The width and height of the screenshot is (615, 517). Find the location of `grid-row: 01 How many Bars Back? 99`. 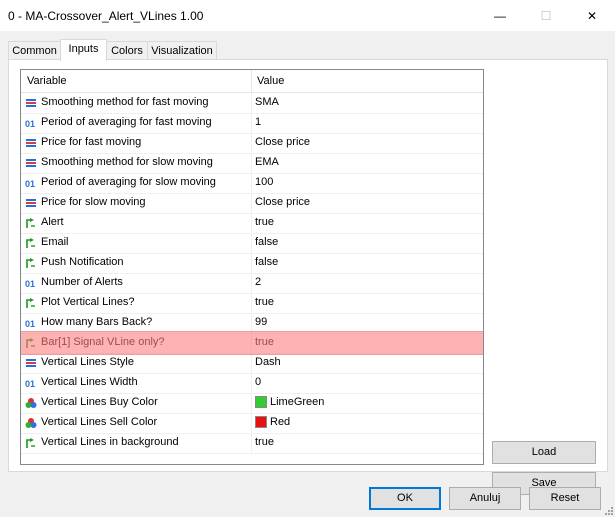

grid-row: 01 How many Bars Back? 99 is located at coordinates (252, 323).